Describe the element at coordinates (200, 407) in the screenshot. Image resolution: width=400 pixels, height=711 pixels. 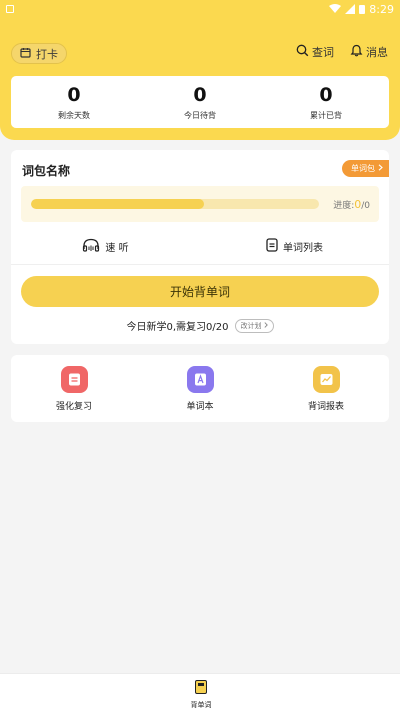
I see `tool-label: 单词本` at that location.